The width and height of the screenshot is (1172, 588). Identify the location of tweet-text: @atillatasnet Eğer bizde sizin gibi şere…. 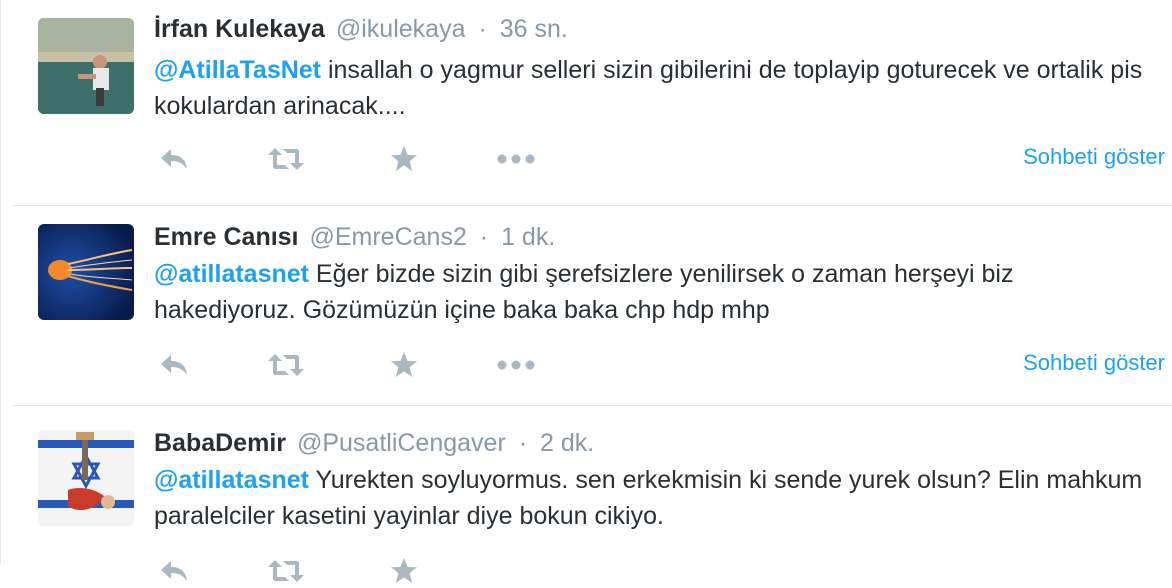
(654, 292).